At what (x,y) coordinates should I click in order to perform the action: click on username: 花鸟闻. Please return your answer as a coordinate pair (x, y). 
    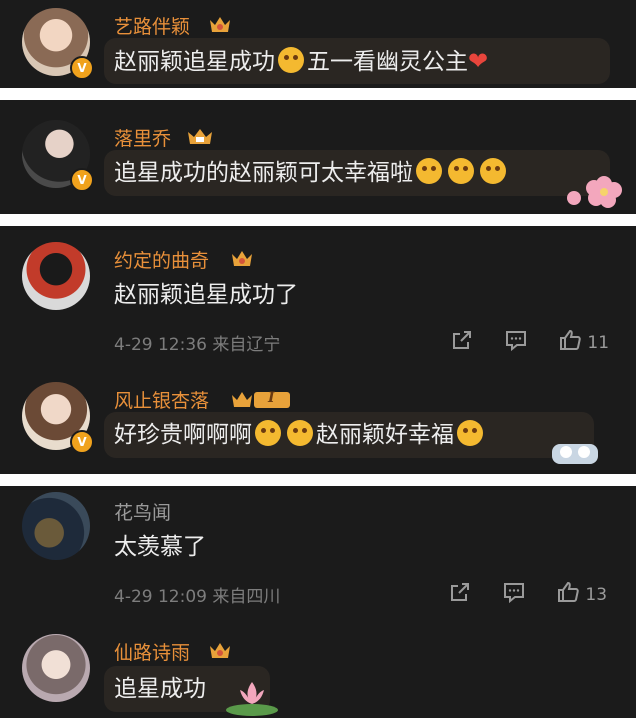
    Looking at the image, I should click on (142, 511).